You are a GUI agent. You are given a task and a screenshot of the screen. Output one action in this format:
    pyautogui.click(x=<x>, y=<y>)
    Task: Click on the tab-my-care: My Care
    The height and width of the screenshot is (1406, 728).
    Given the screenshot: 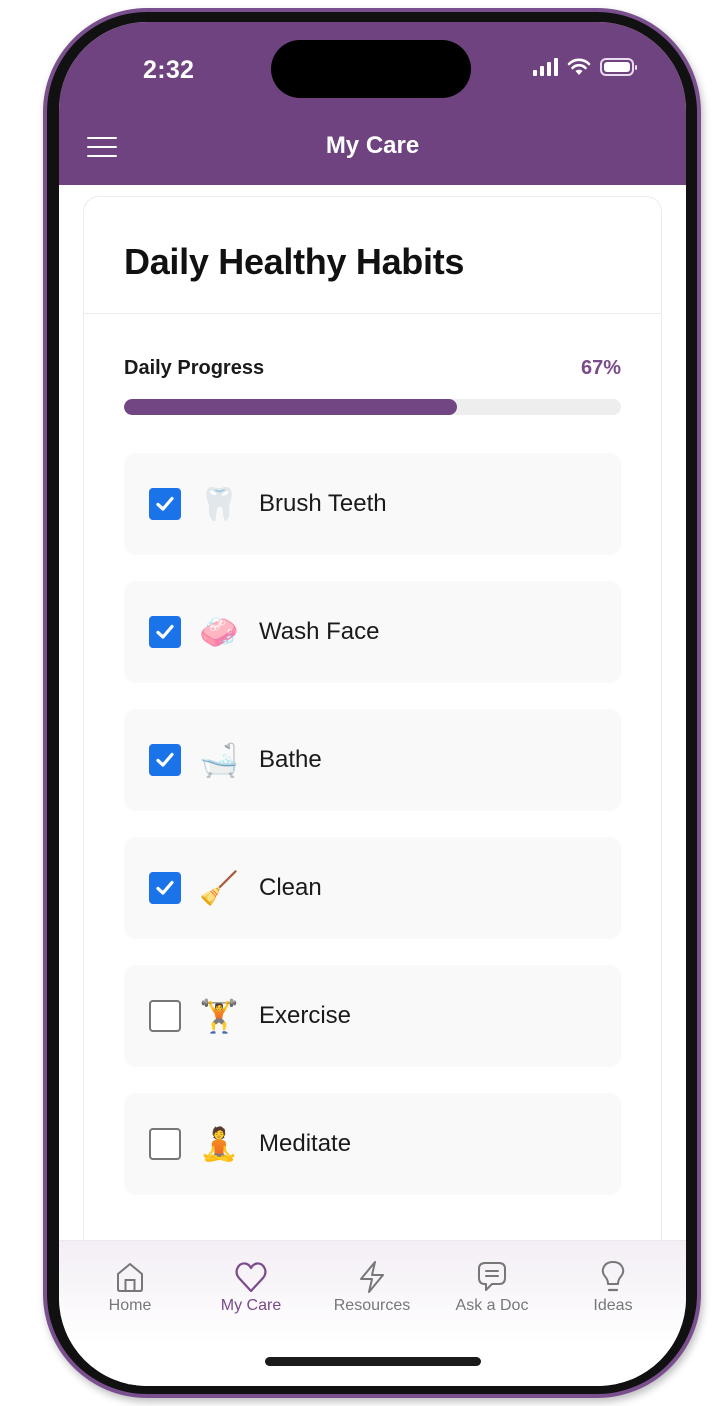 What is the action you would take?
    pyautogui.click(x=251, y=1287)
    